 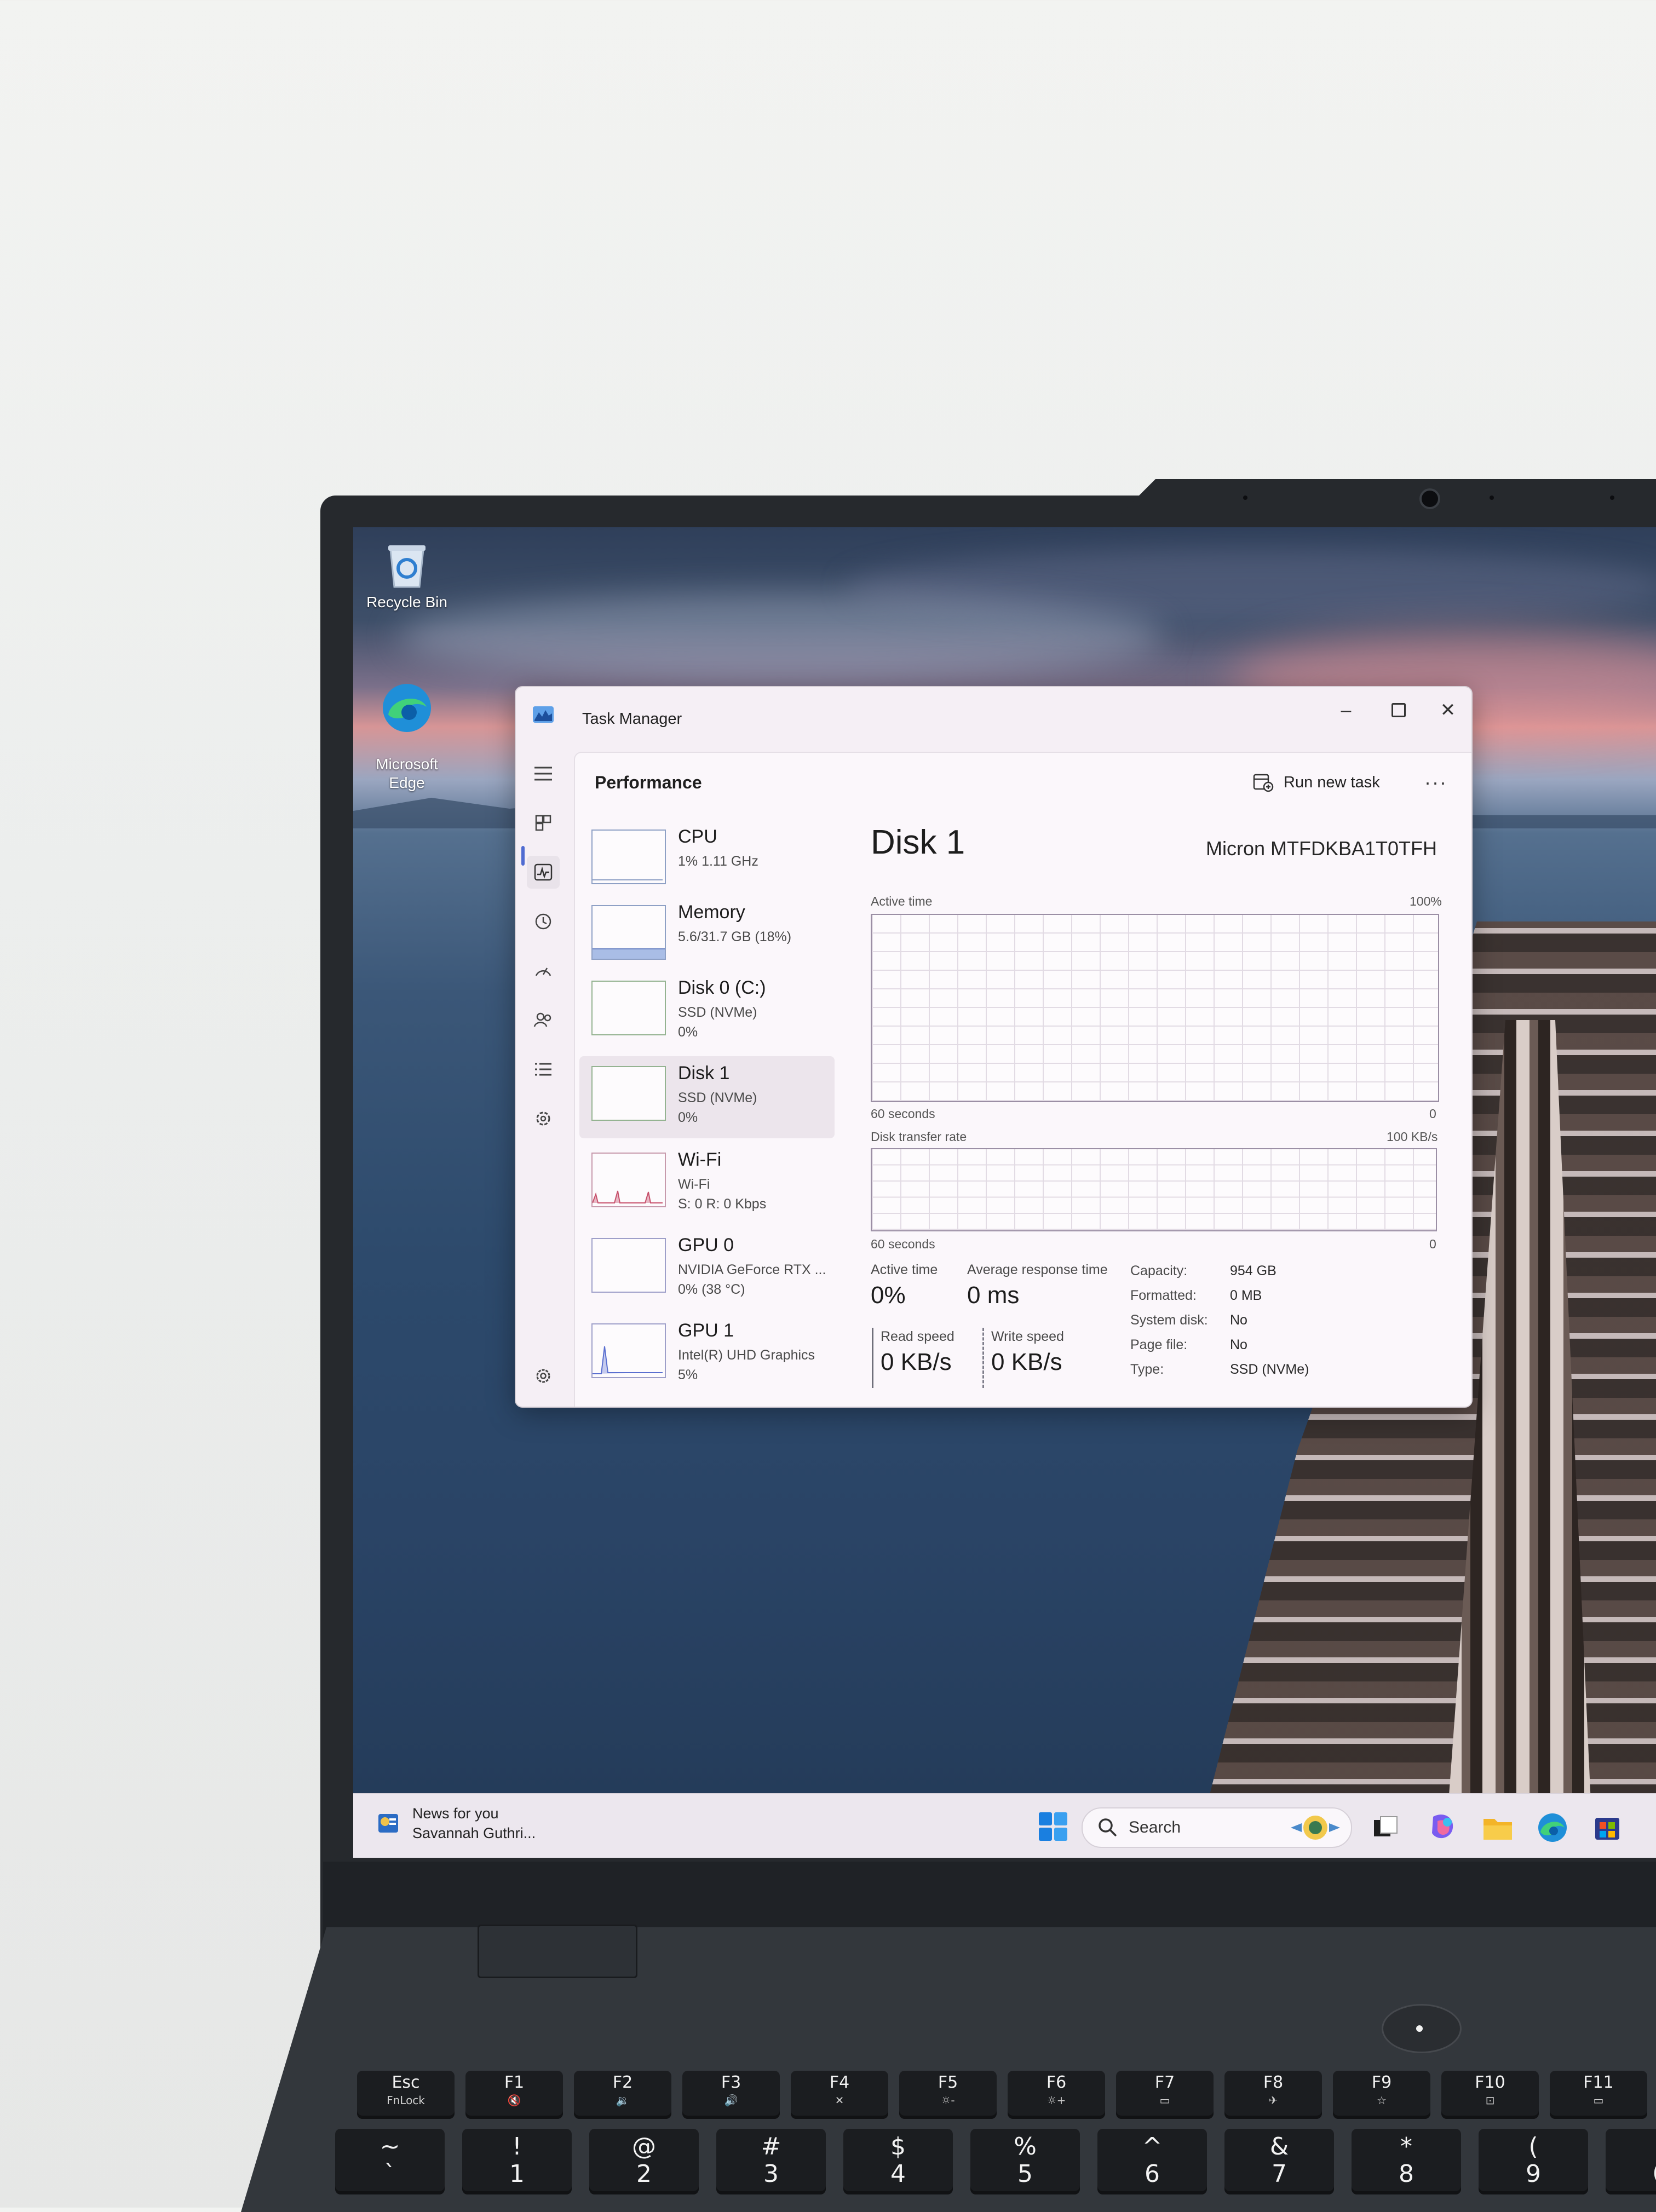 What do you see at coordinates (1025, 2174) in the screenshot?
I see `key-label: 5` at bounding box center [1025, 2174].